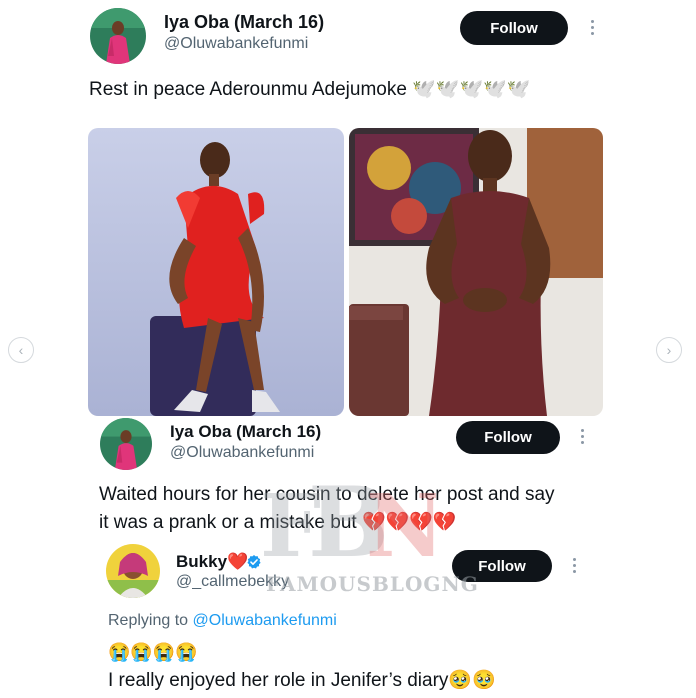 This screenshot has height=698, width=696. Describe the element at coordinates (669, 350) in the screenshot. I see `chevron-right-icon: ›` at that location.